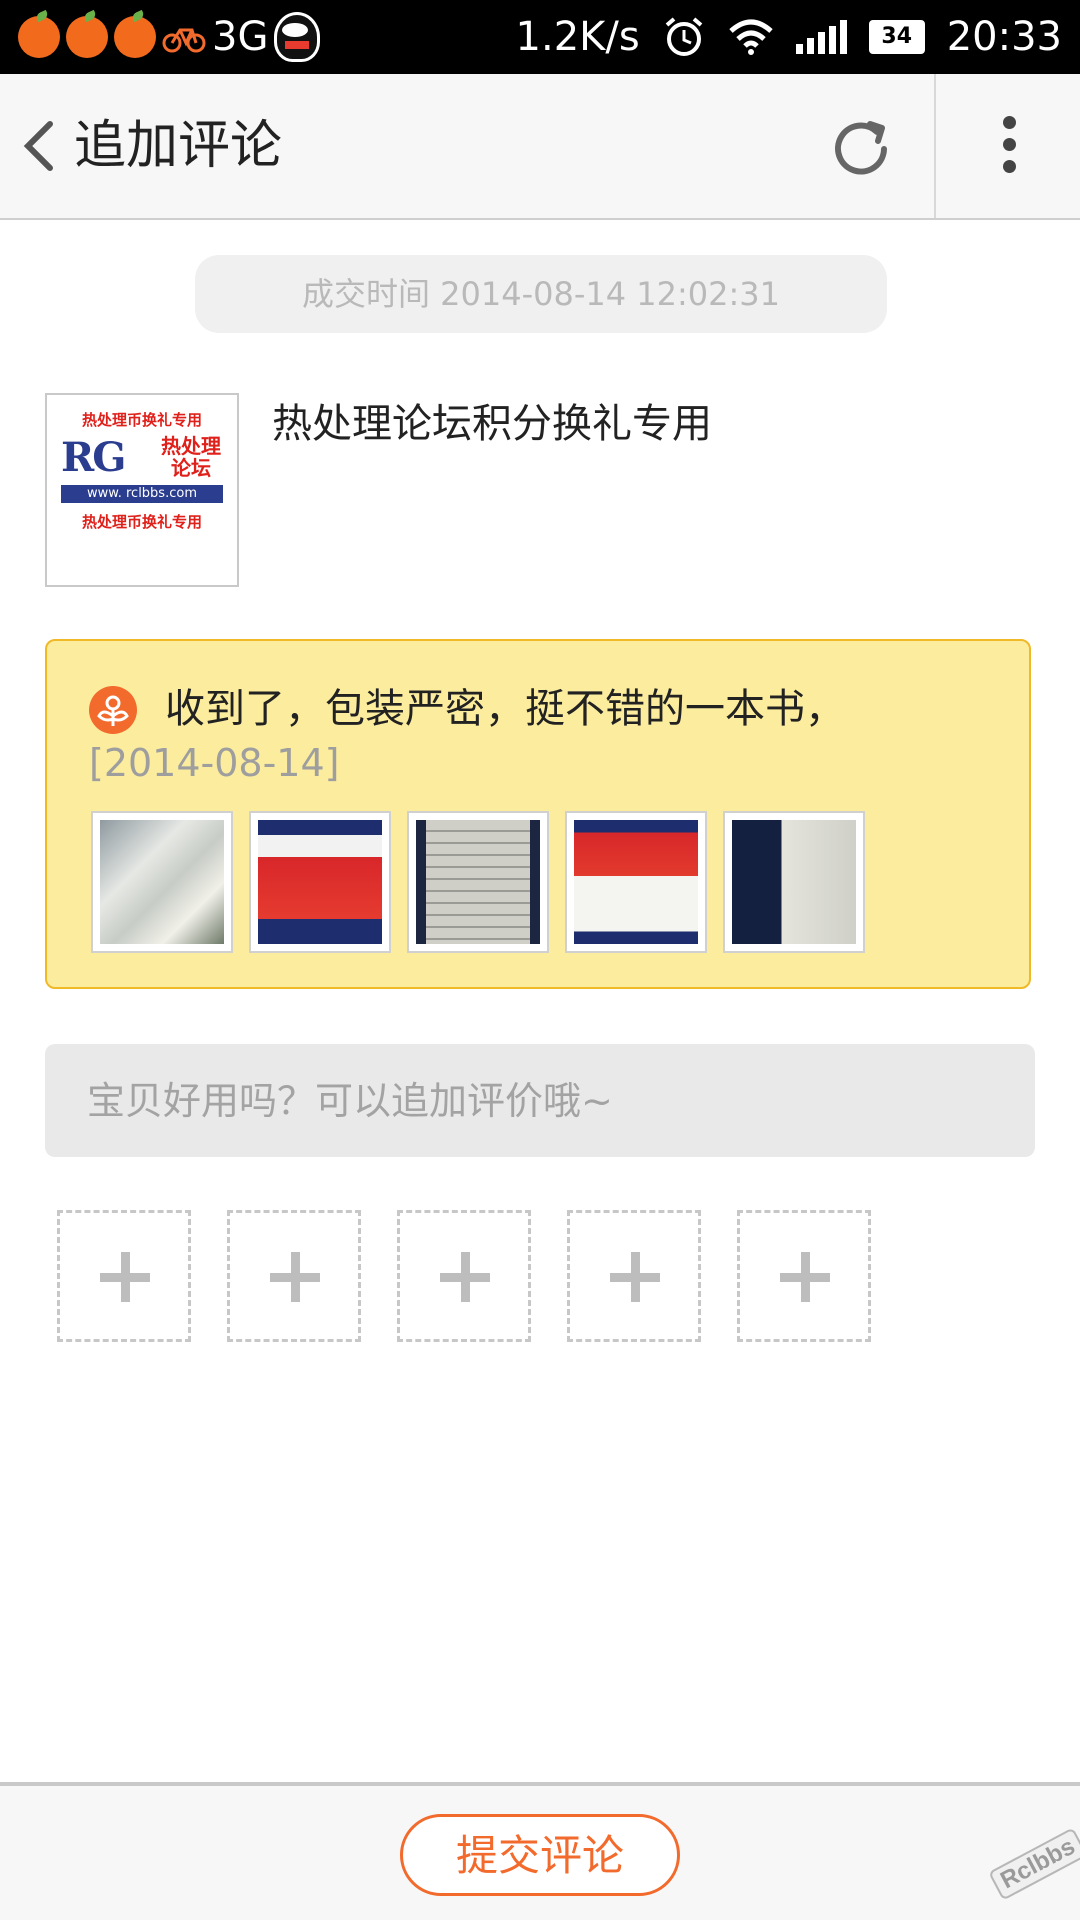 Image resolution: width=1080 pixels, height=1920 pixels. Describe the element at coordinates (41, 146) in the screenshot. I see `back-icon` at that location.